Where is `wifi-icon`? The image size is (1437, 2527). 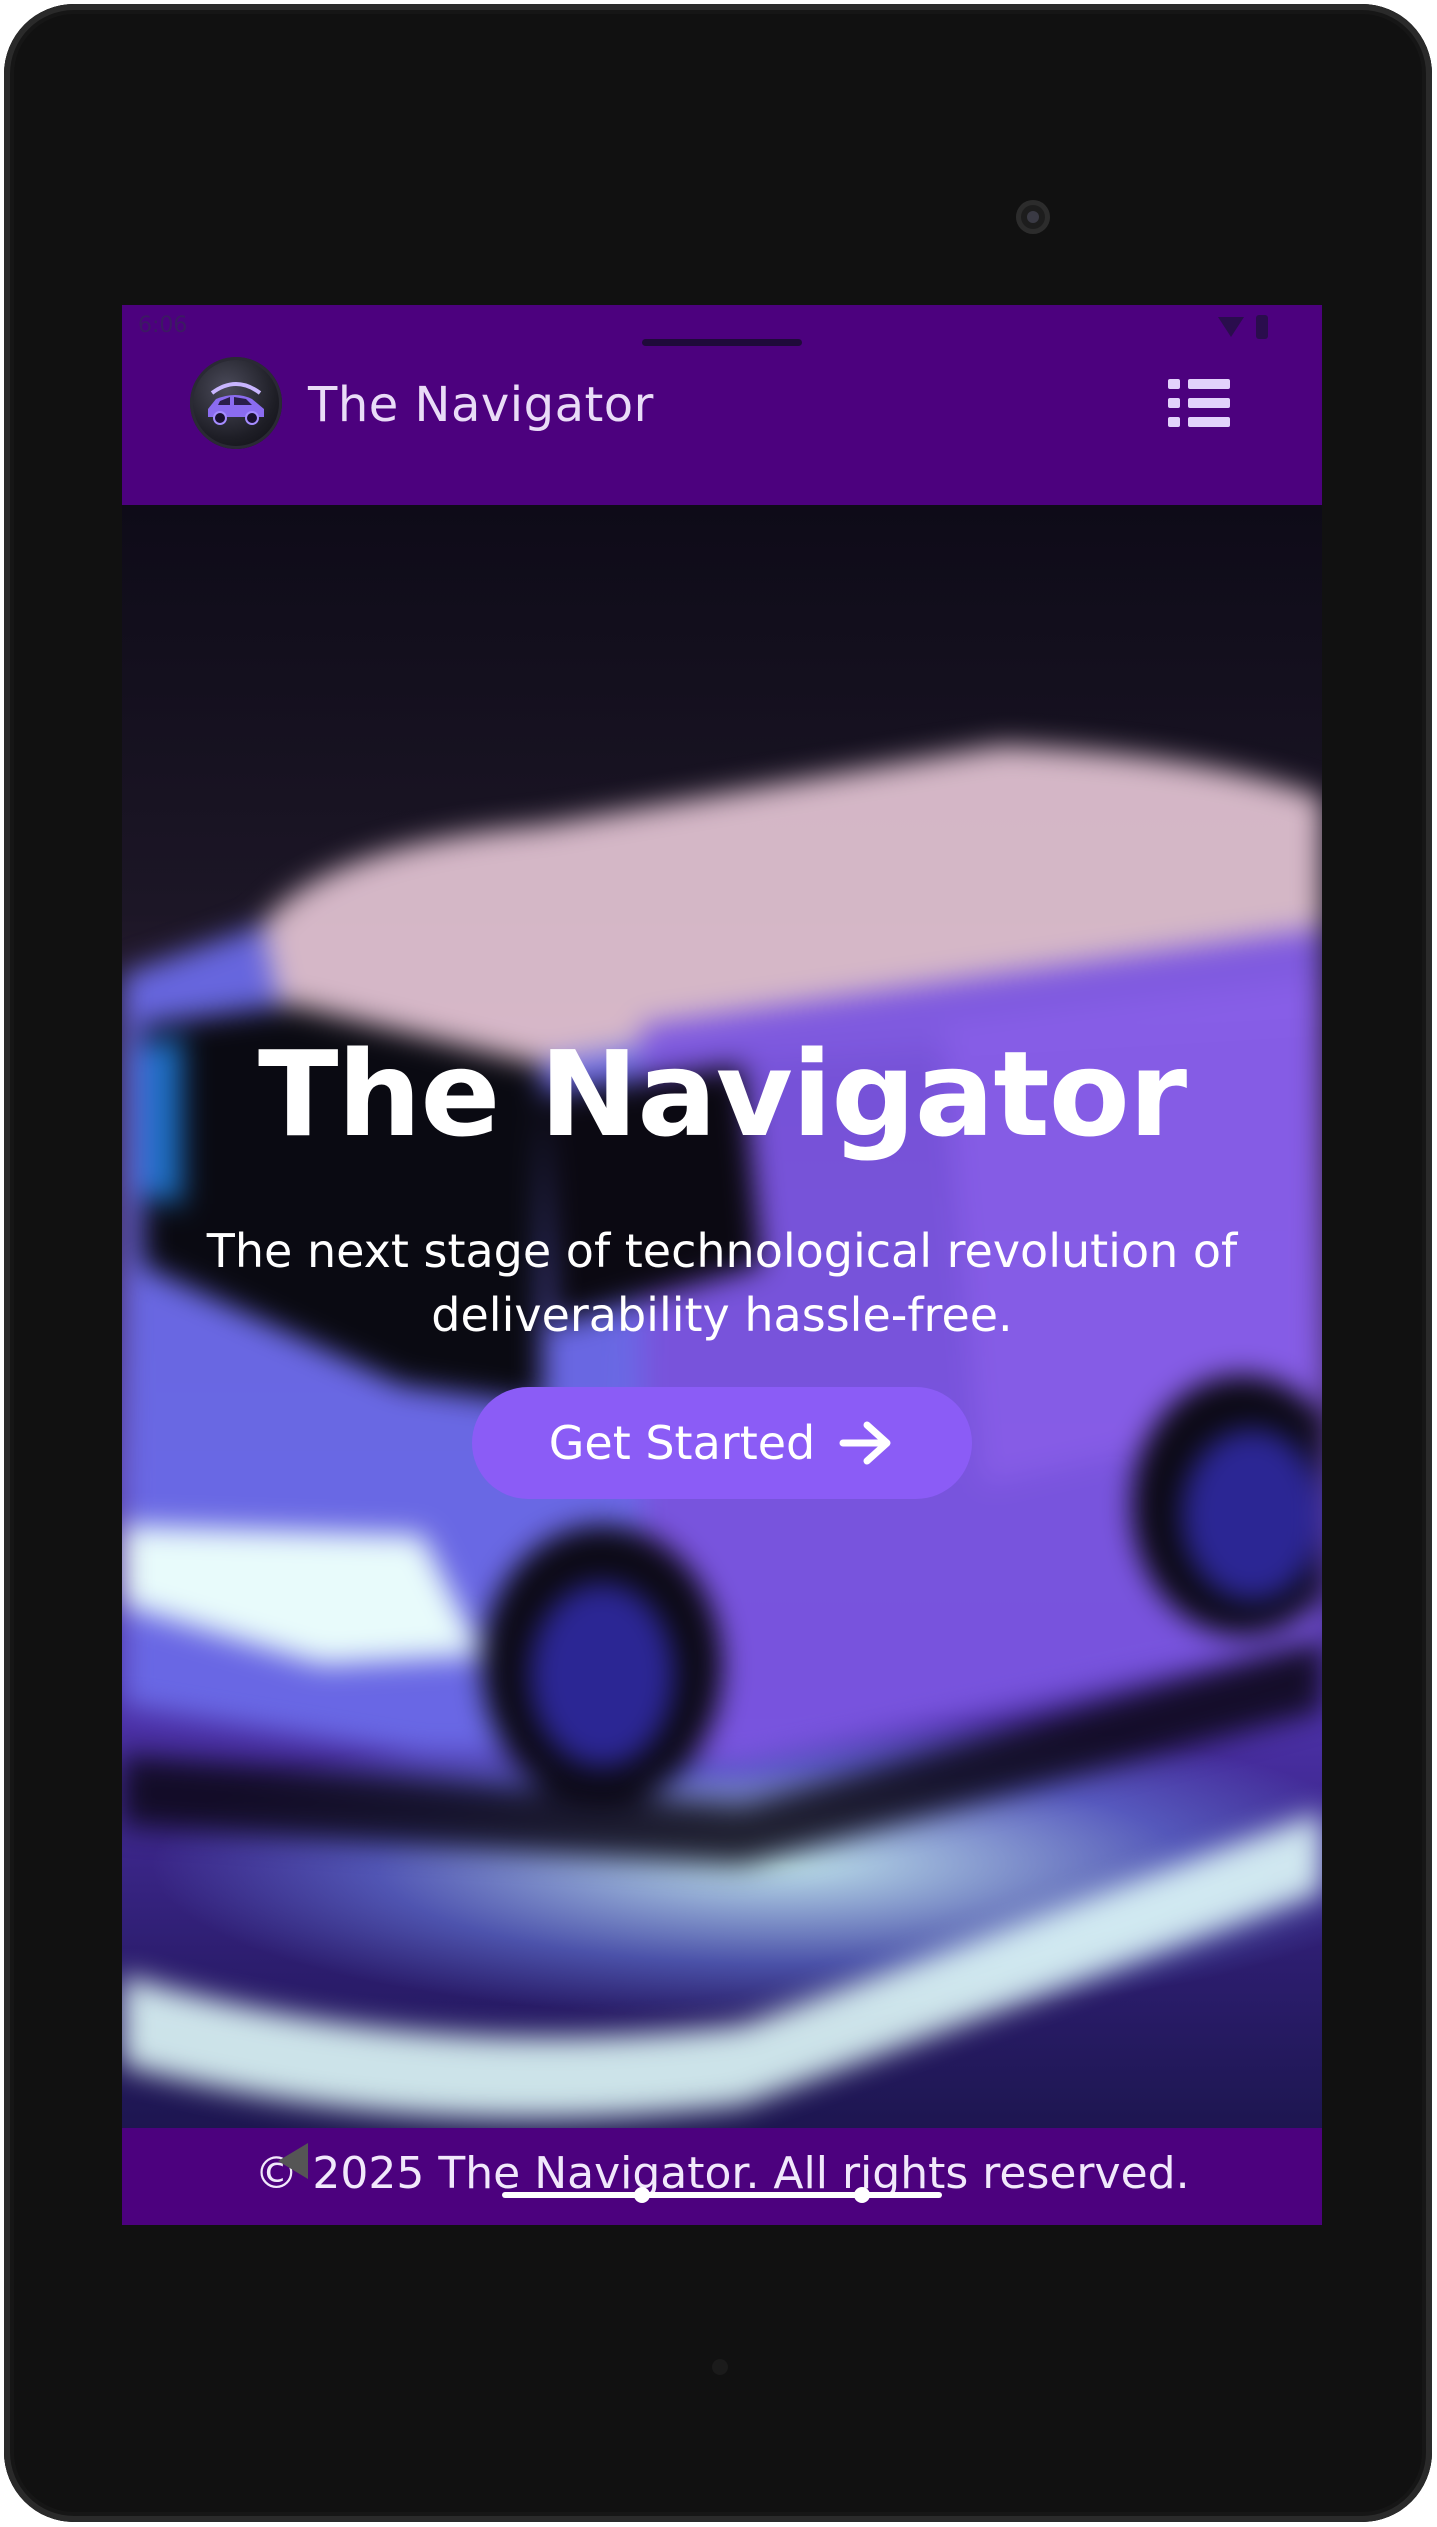
wifi-icon is located at coordinates (1231, 327).